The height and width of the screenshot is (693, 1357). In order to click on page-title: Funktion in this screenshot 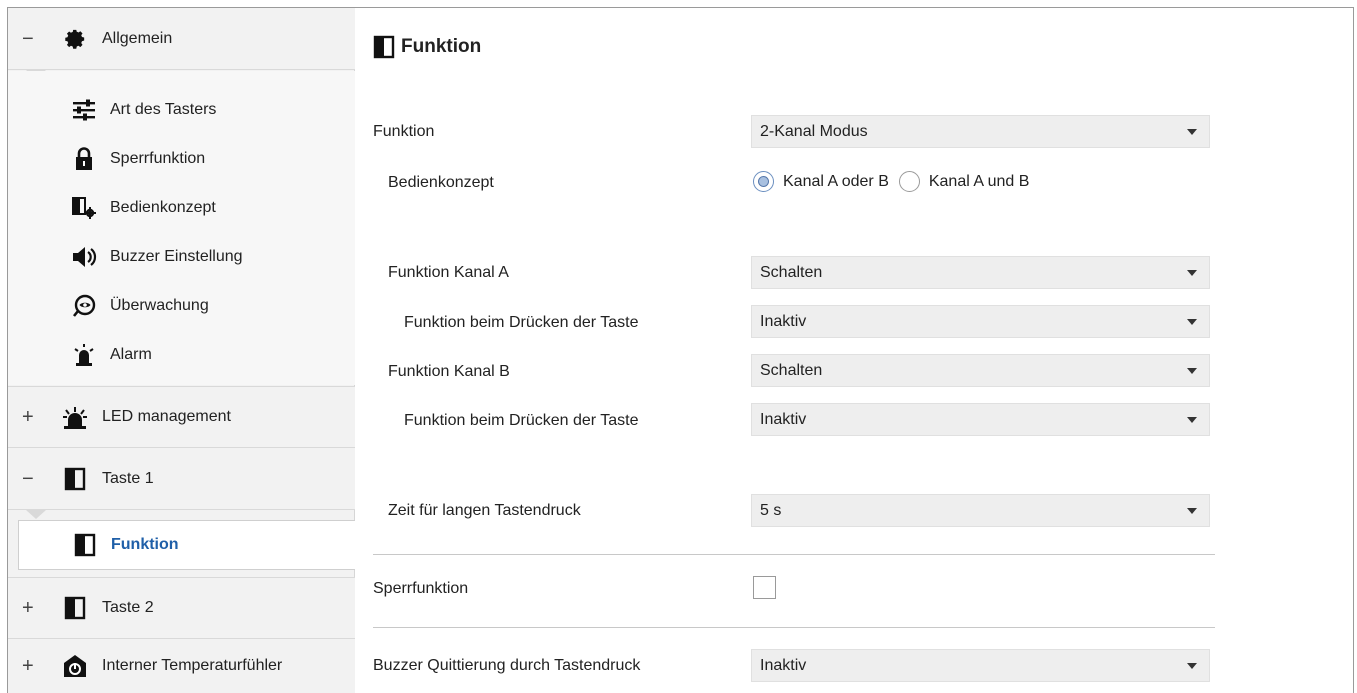, I will do `click(427, 47)`.